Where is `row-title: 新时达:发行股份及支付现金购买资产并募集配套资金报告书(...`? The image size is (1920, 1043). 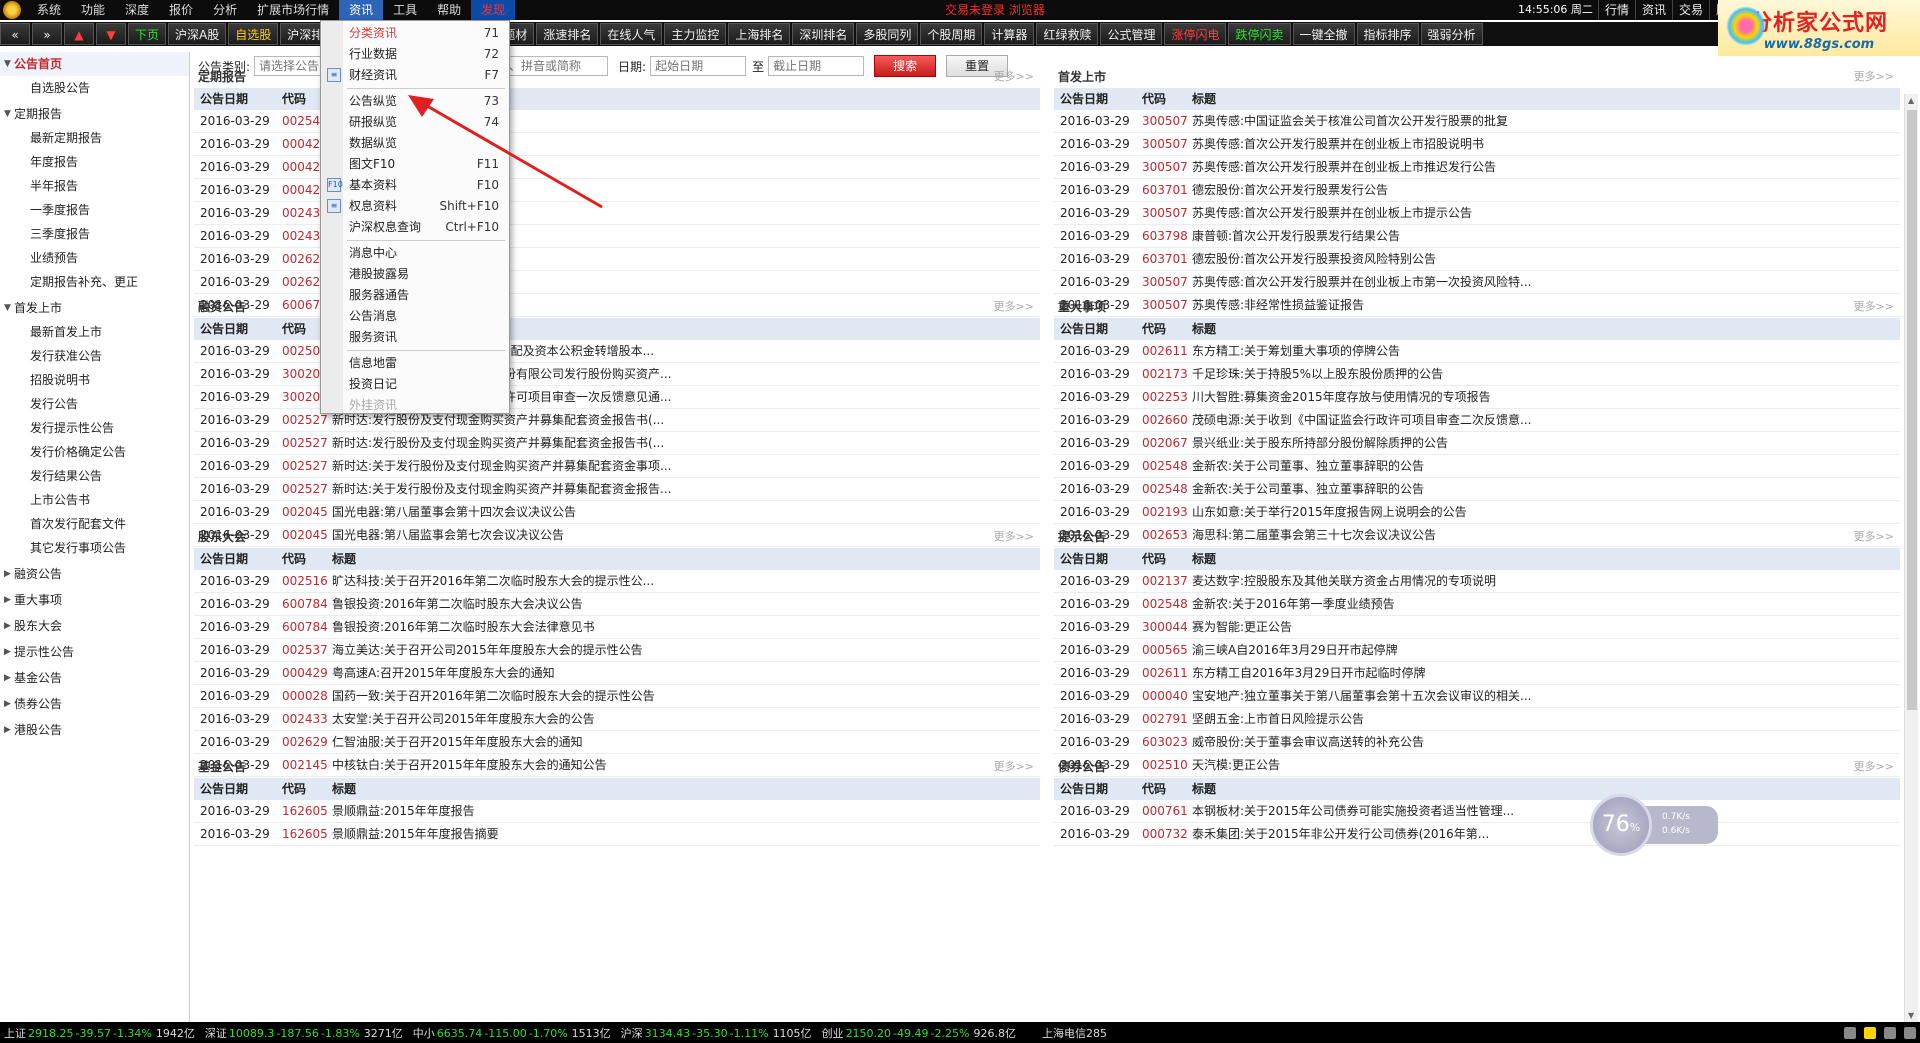
row-title: 新时达:发行股份及支付现金购买资产并募集配套资金报告书(... is located at coordinates (683, 443).